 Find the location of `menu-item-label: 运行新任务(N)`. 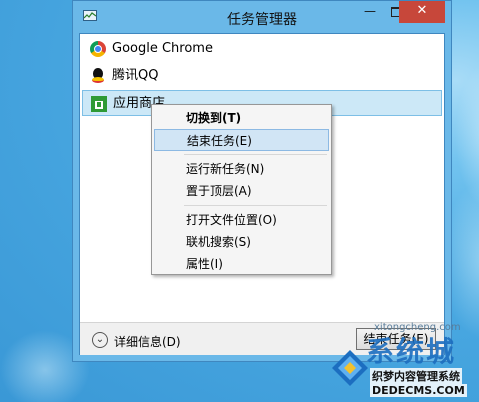

menu-item-label: 运行新任务(N) is located at coordinates (225, 169).